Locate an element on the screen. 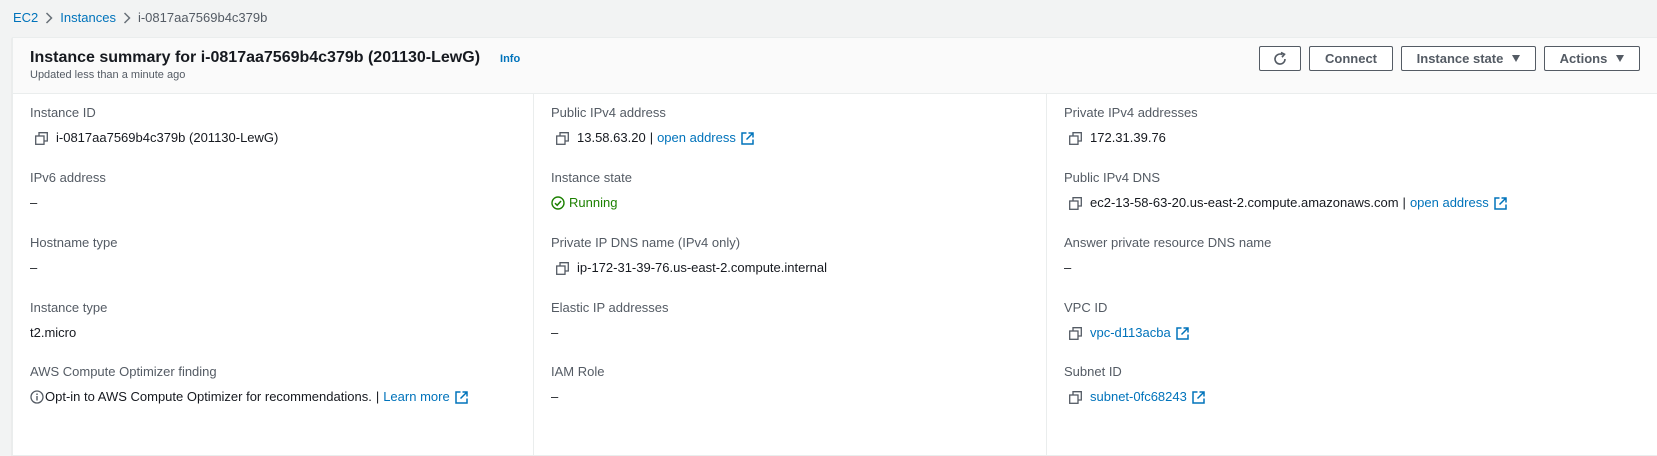 This screenshot has width=1657, height=456. header-actions: Connect Instance state Actions is located at coordinates (1449, 58).